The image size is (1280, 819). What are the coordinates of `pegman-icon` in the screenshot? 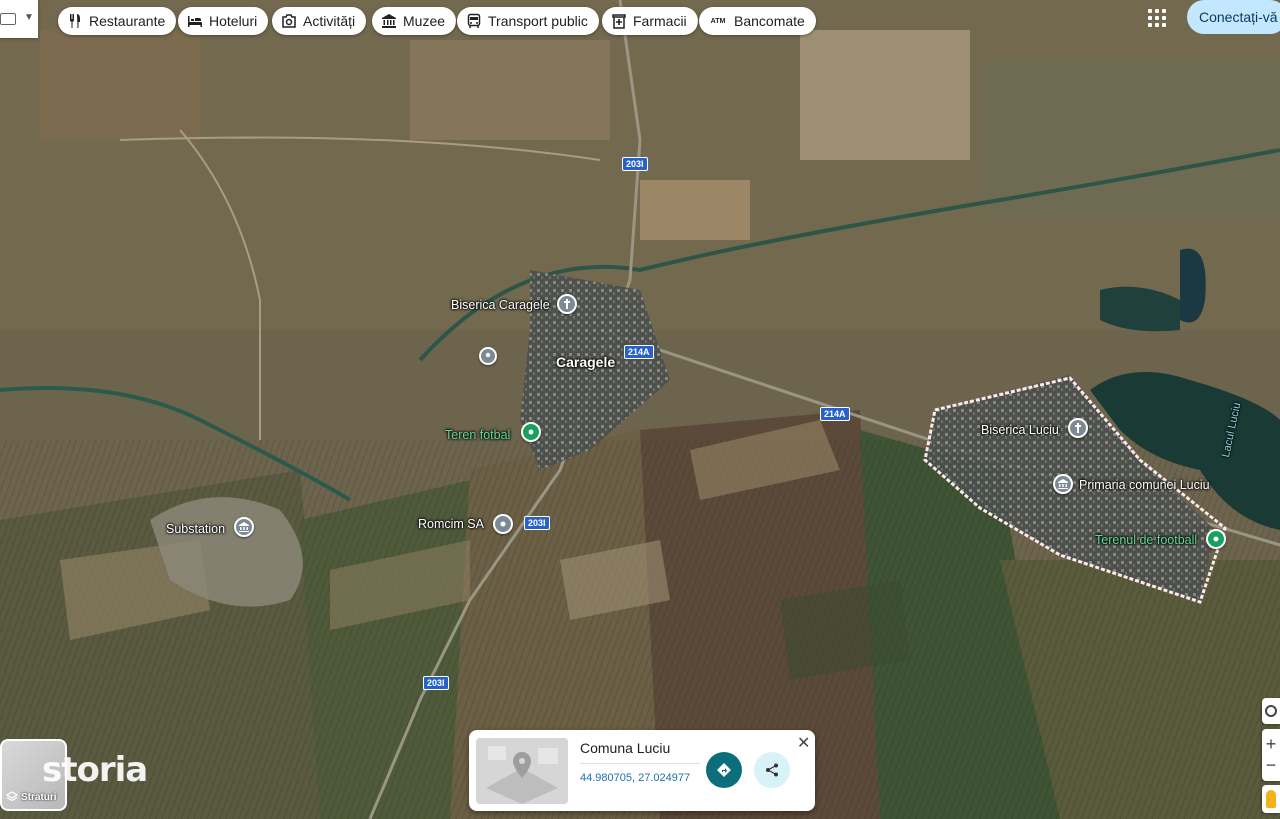 It's located at (1271, 799).